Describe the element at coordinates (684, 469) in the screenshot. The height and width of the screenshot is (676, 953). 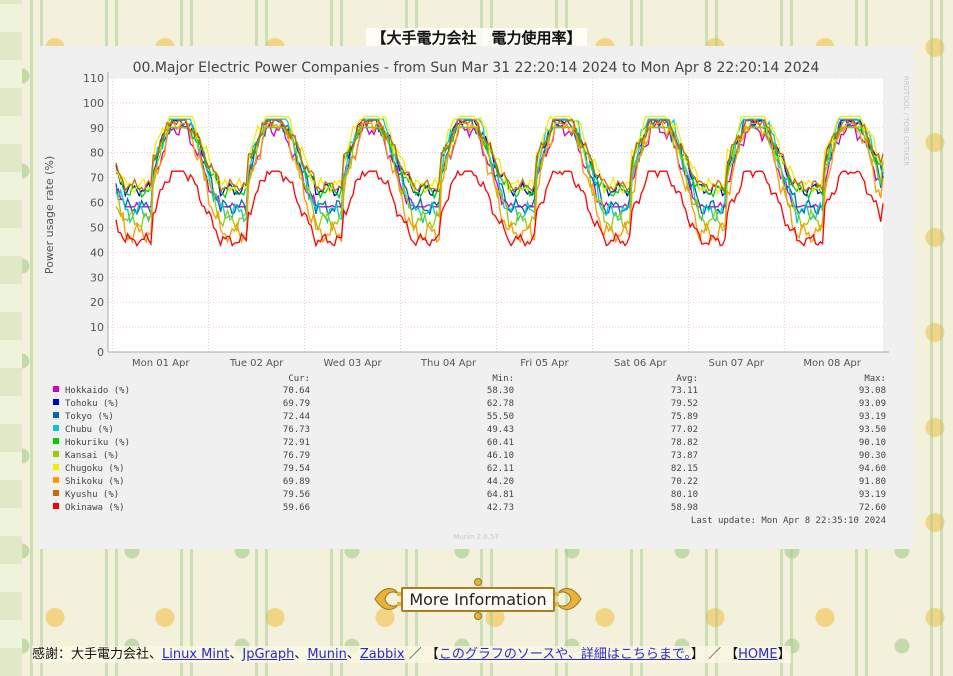
I see `legend-avg: 82.15` at that location.